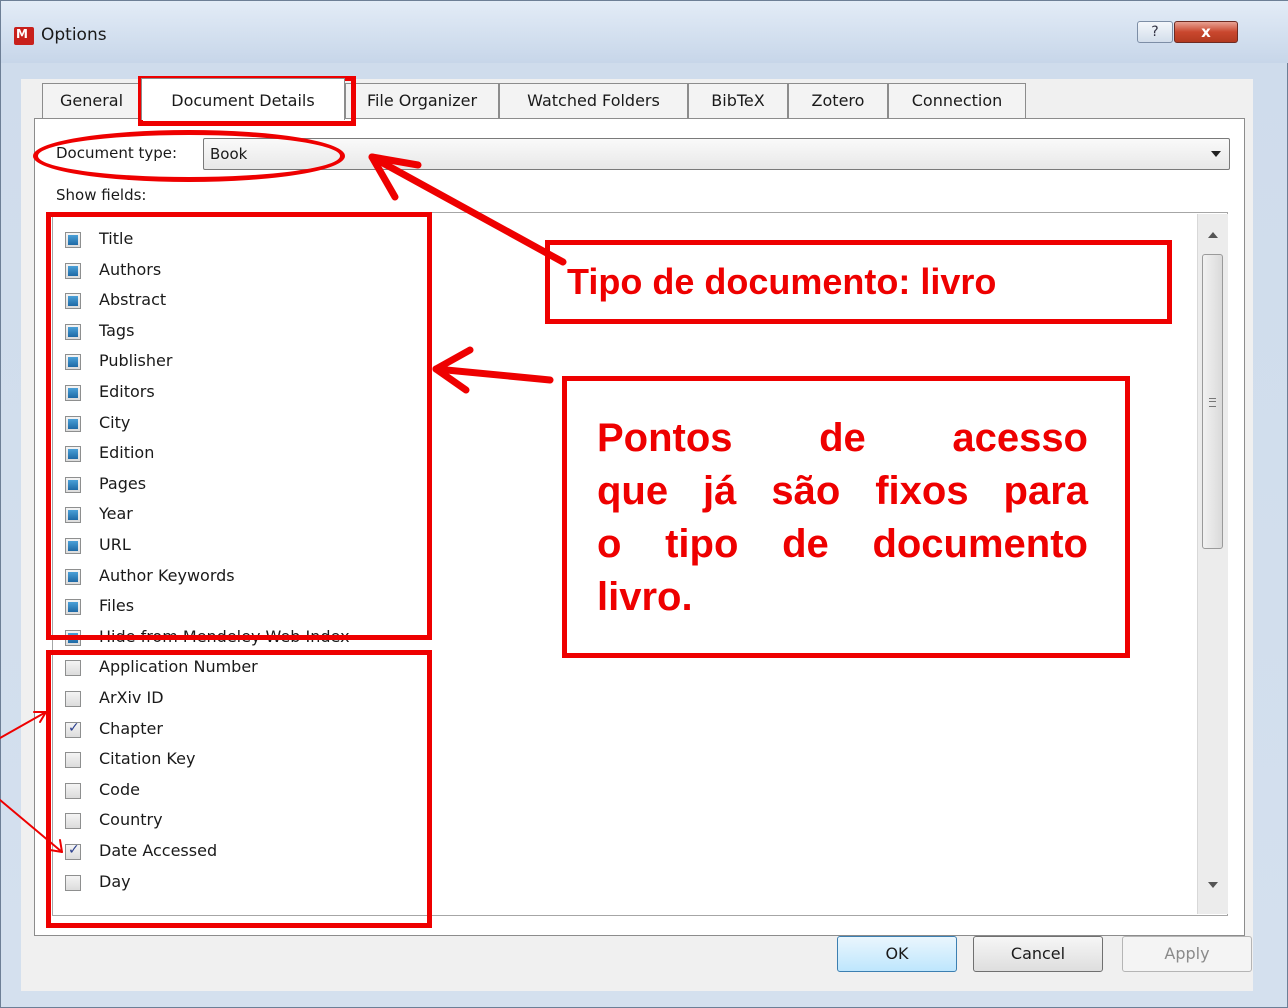 The height and width of the screenshot is (1008, 1288). I want to click on tab-connection: Connection, so click(957, 100).